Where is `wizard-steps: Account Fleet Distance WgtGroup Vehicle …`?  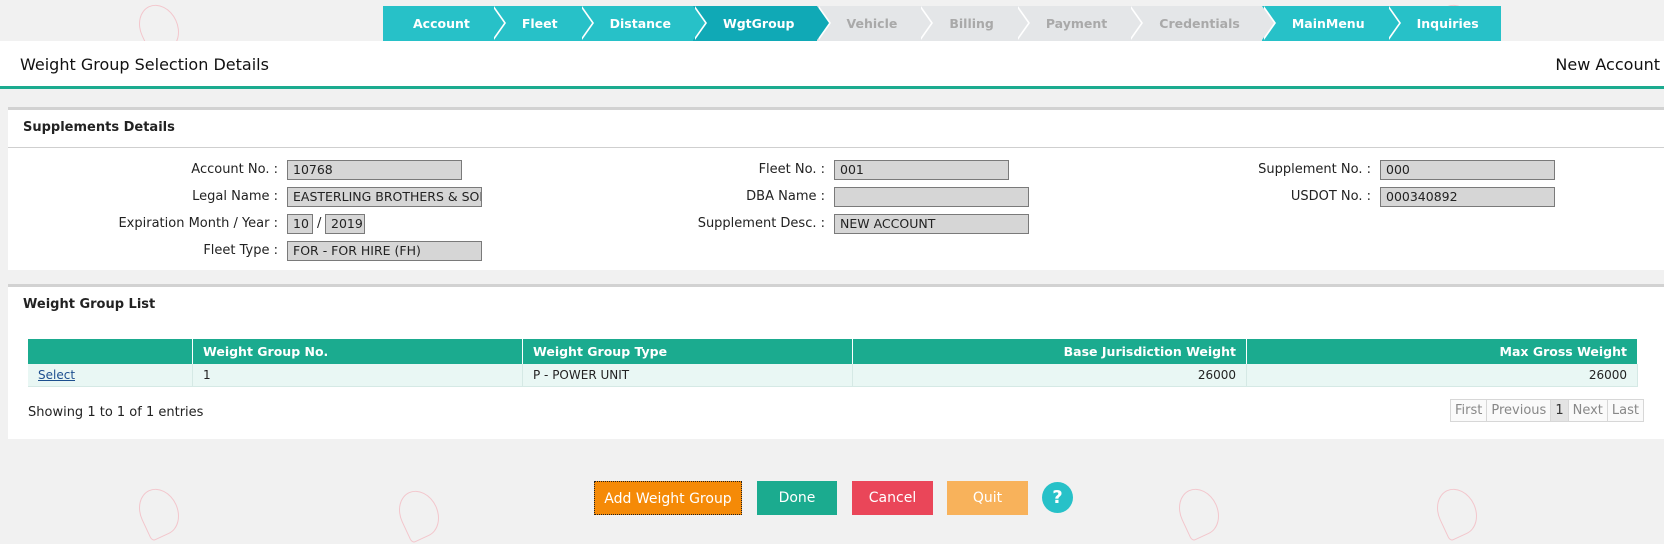
wizard-steps: Account Fleet Distance WgtGroup Vehicle … is located at coordinates (942, 23).